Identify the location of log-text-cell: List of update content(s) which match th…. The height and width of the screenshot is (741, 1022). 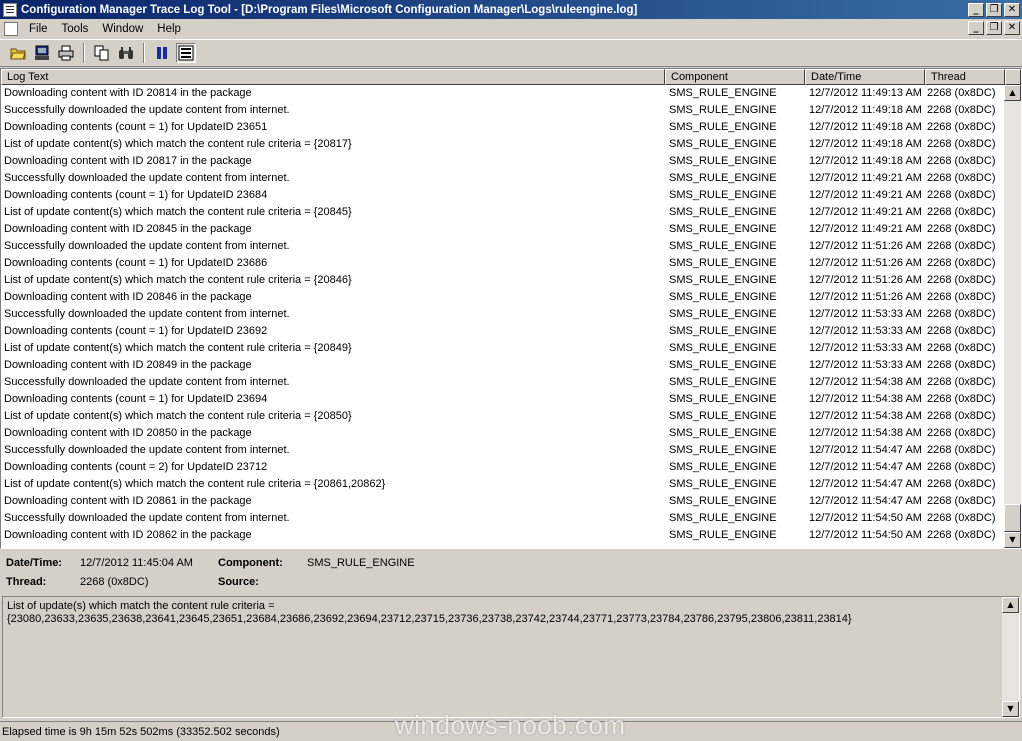
(178, 348).